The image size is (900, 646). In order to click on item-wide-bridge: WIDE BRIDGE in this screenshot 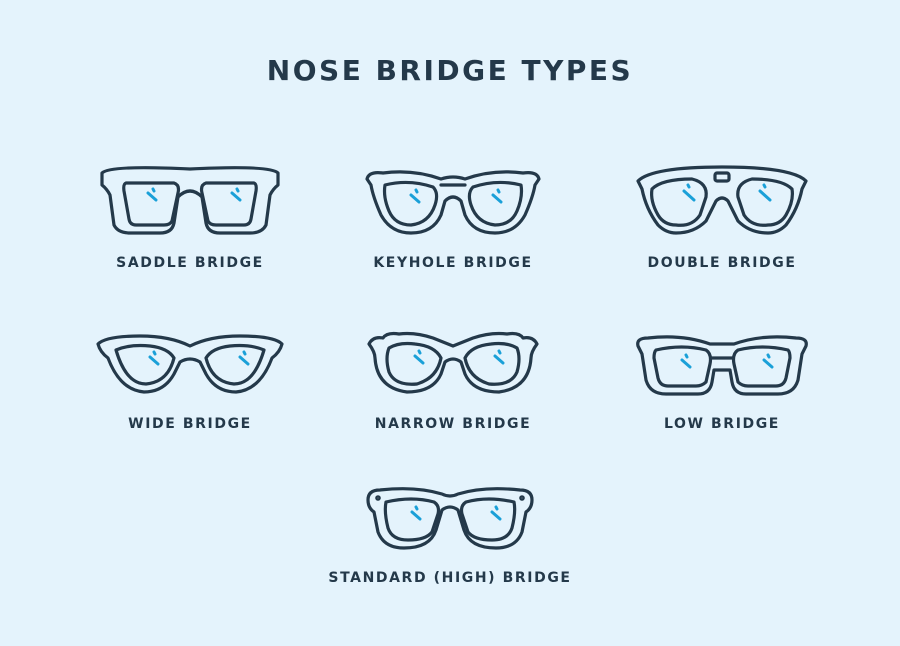, I will do `click(190, 369)`.